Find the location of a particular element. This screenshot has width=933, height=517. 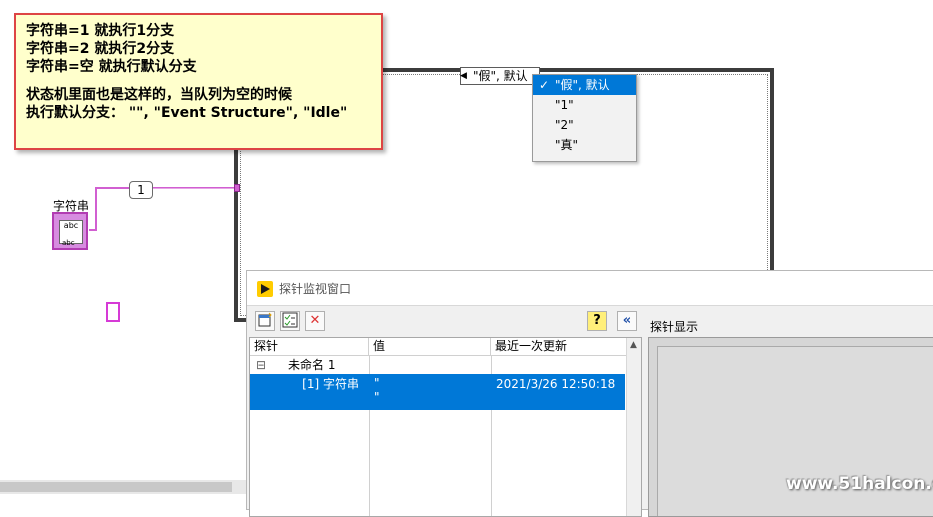

case-selector-value: "假", 默认 is located at coordinates (500, 76).